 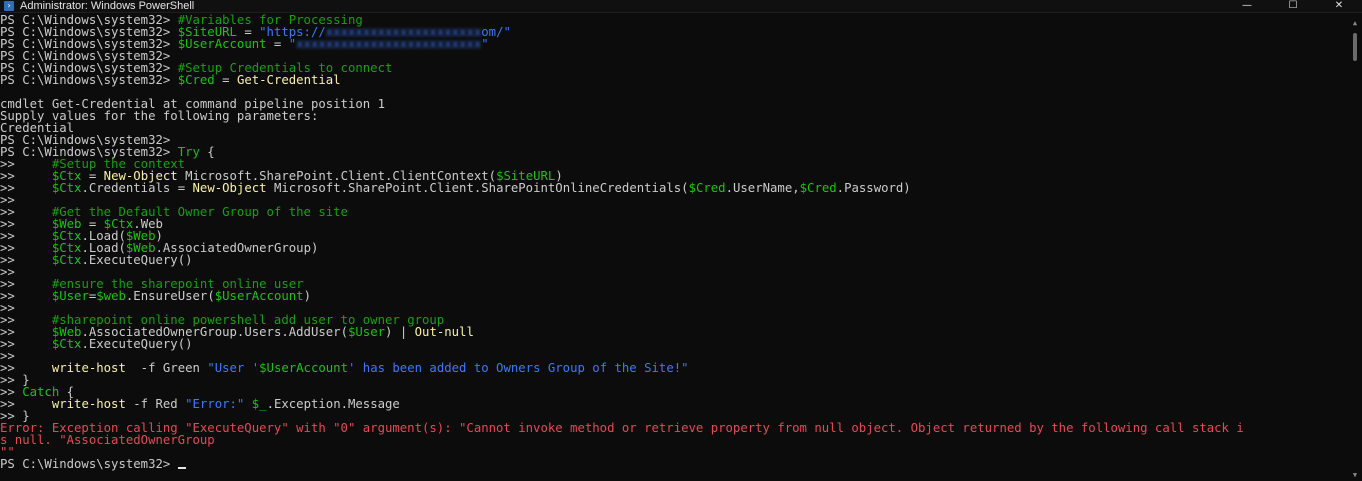 I want to click on console-line: s null. "AssociatedOwnerGroup, so click(x=672, y=440).